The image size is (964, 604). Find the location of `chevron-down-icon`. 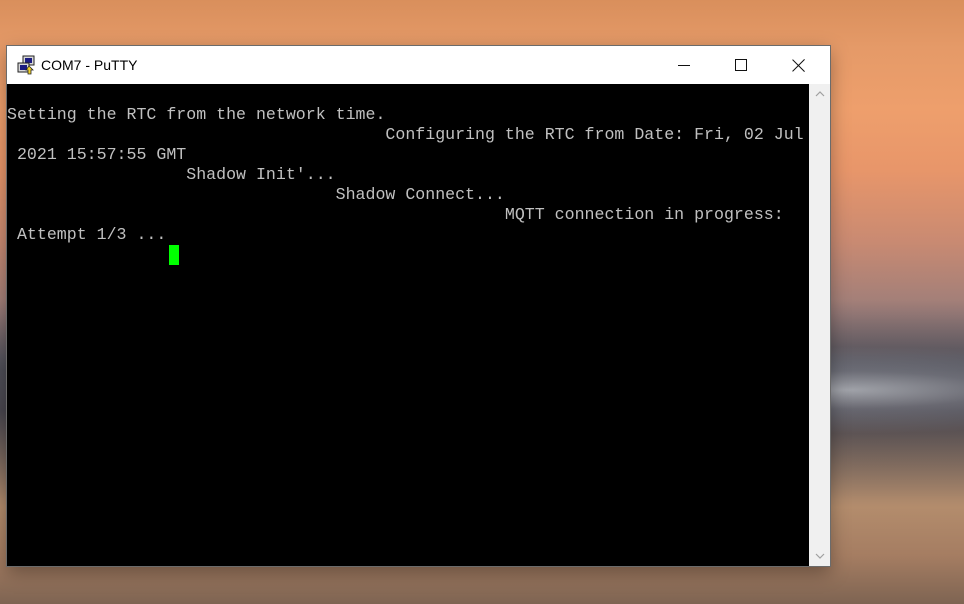

chevron-down-icon is located at coordinates (819, 556).